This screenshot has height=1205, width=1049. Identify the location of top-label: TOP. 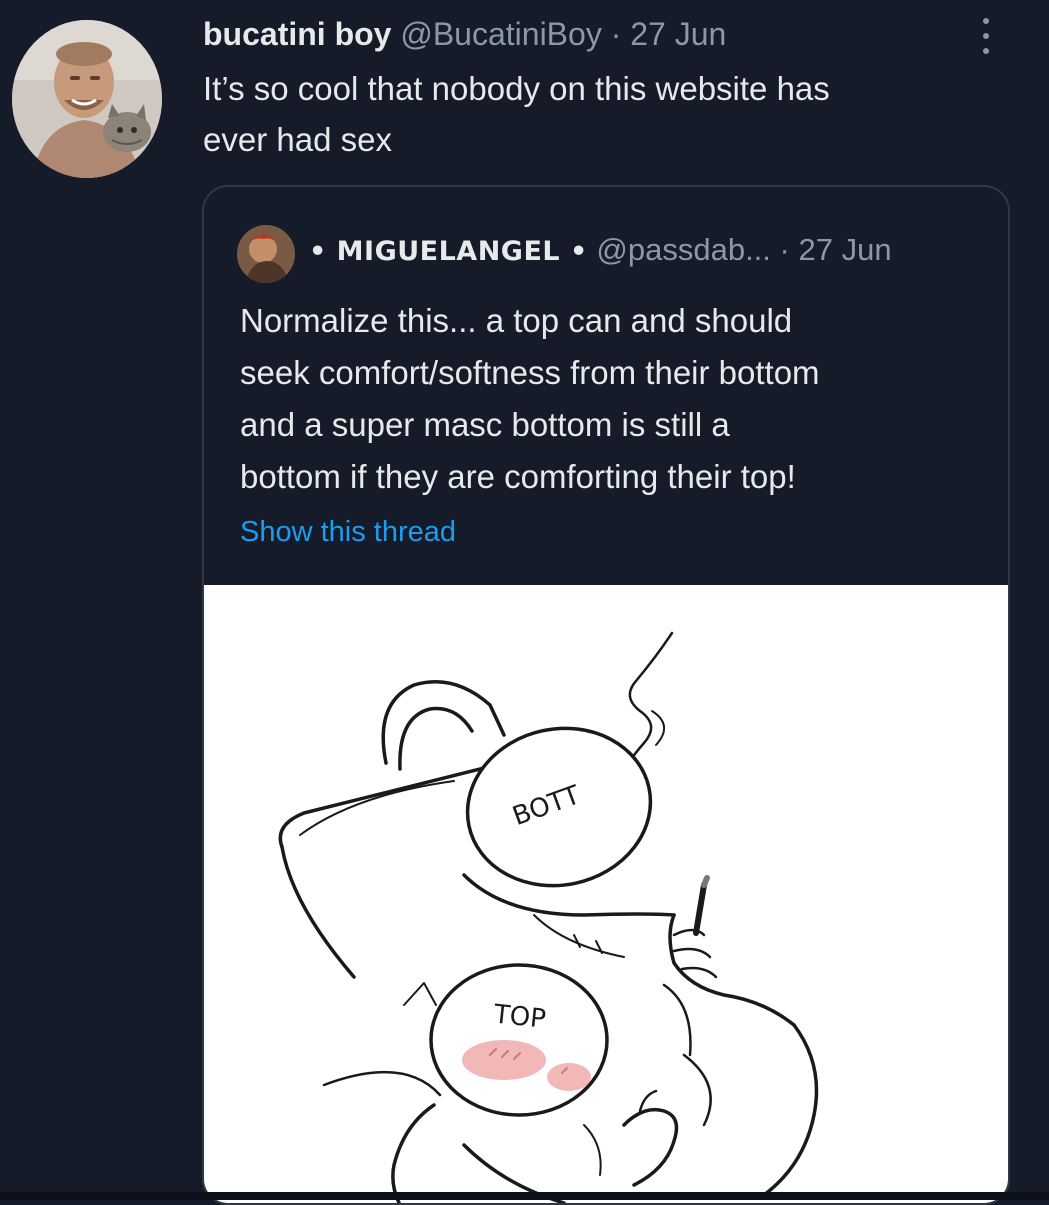
(519, 1016).